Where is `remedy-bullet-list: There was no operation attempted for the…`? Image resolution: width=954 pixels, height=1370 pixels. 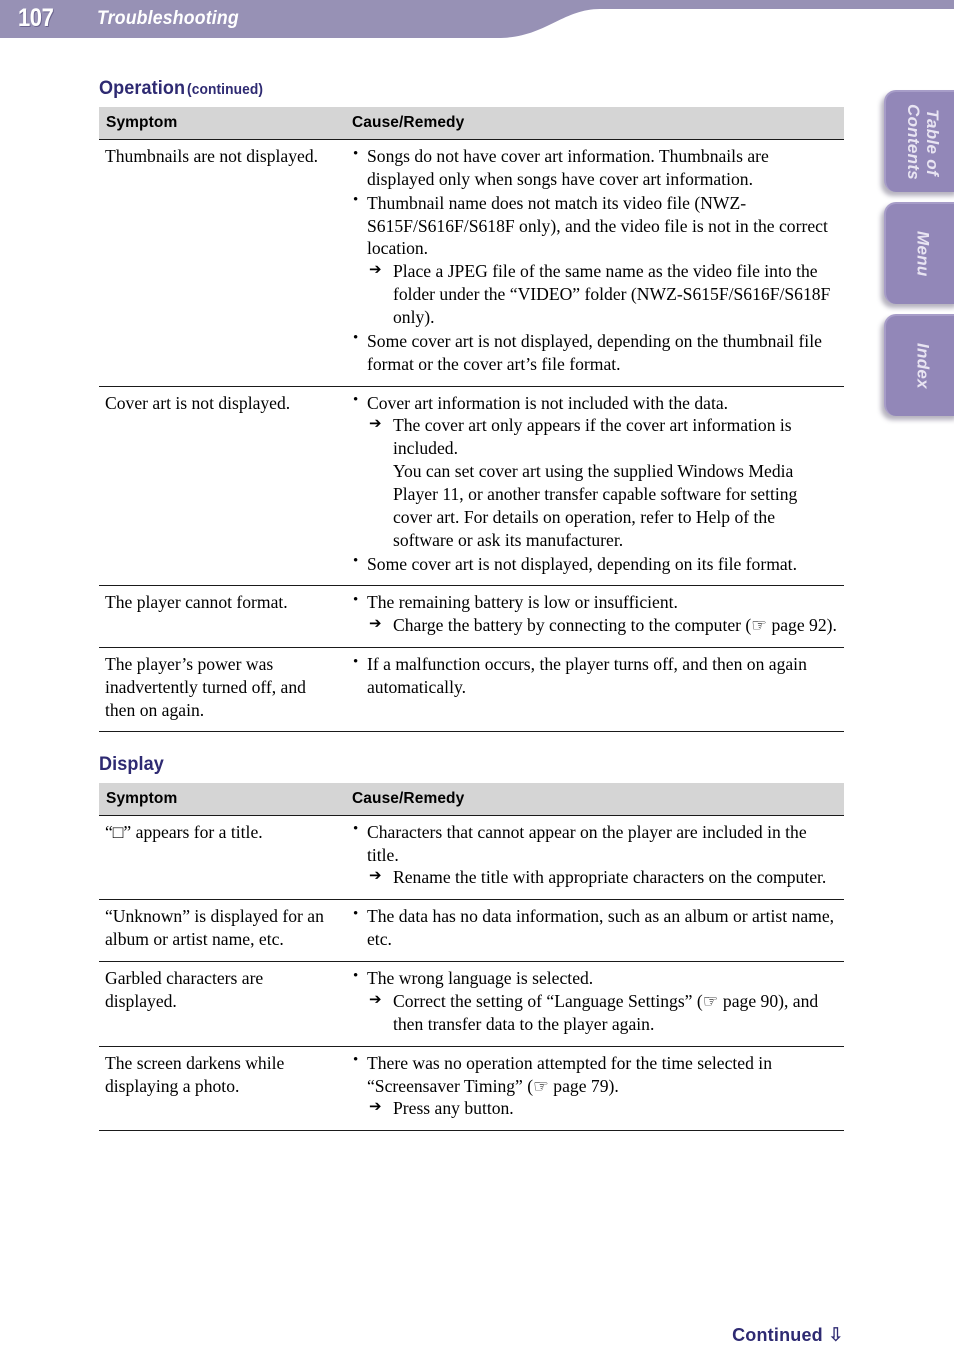
remedy-bullet-list: There was no operation attempted for the… is located at coordinates (594, 1086).